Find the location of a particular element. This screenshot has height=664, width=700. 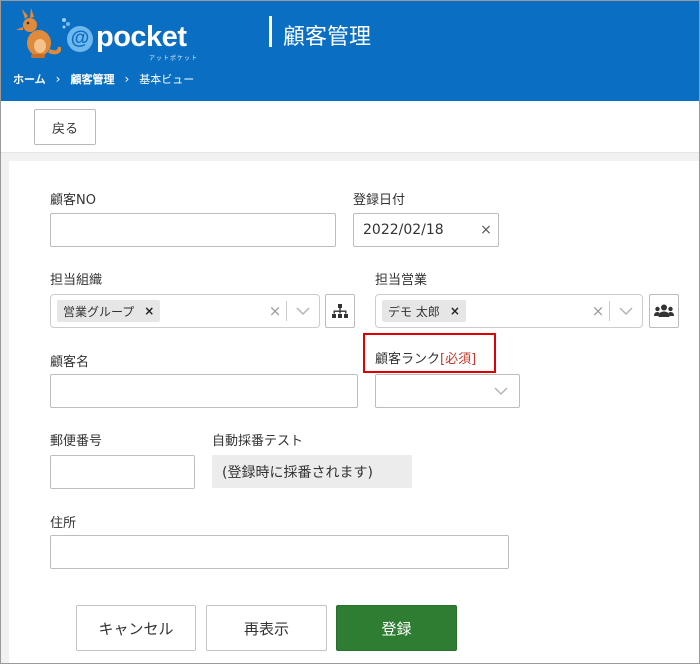

logo-at-mark: @ is located at coordinates (80, 39).